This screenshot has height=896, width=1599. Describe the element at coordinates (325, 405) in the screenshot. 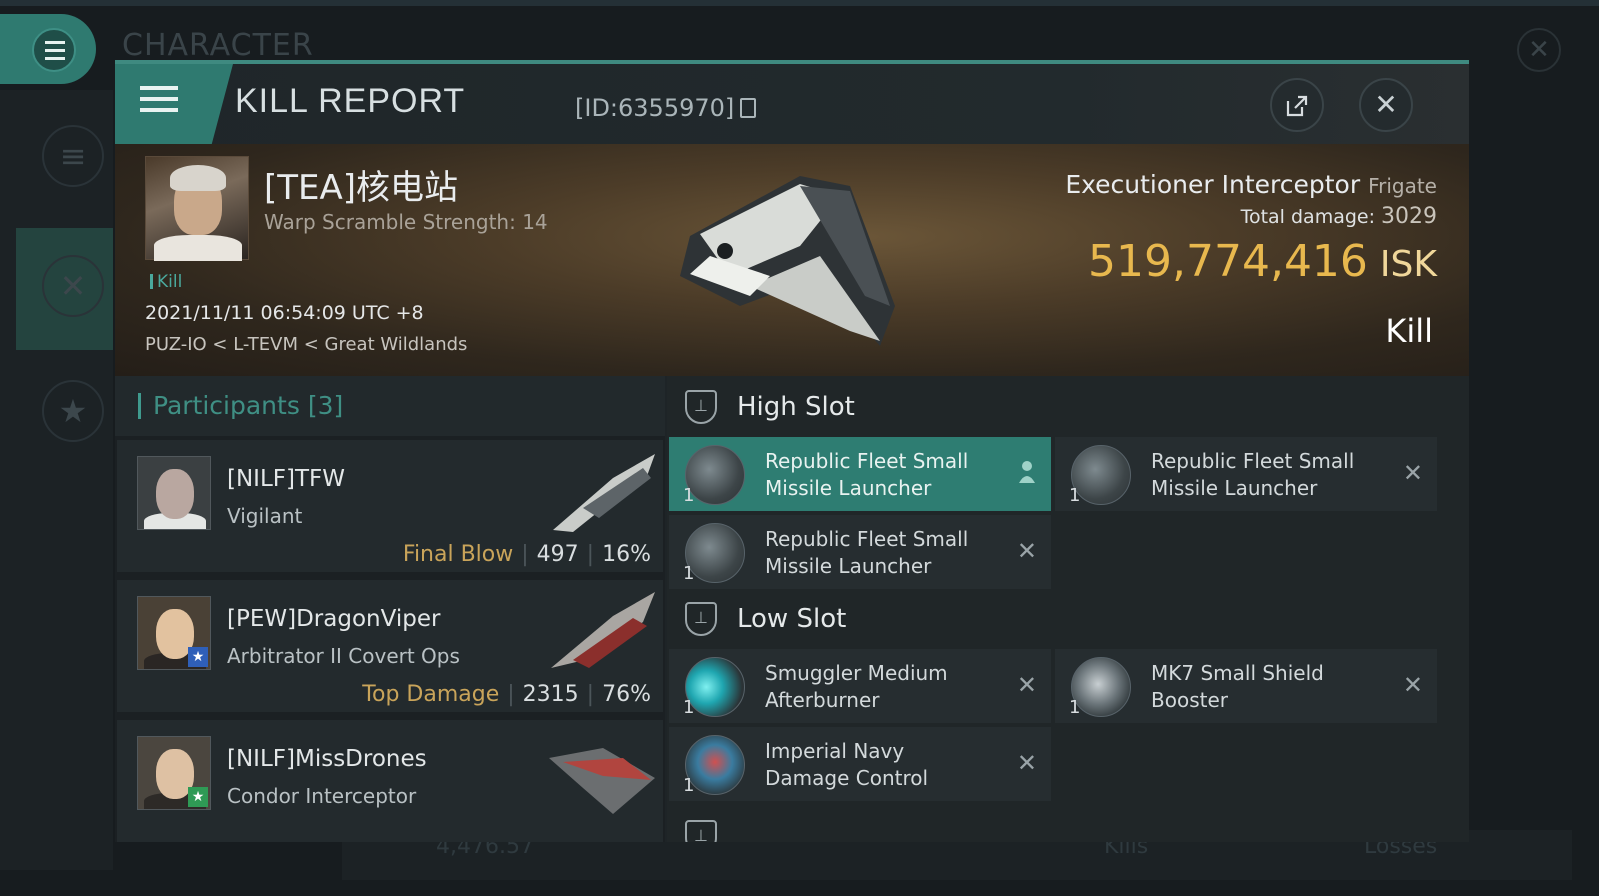

I see `participants-count: [3]` at that location.